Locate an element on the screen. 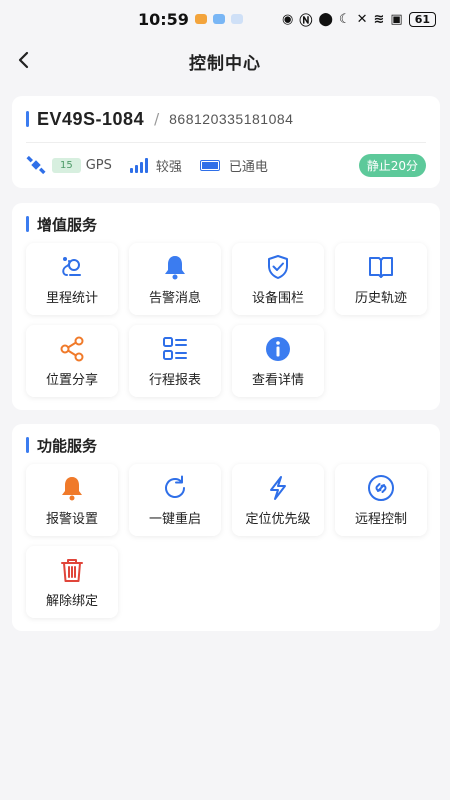 Image resolution: width=450 pixels, height=800 pixels. section-header: 增值服务 is located at coordinates (226, 224).